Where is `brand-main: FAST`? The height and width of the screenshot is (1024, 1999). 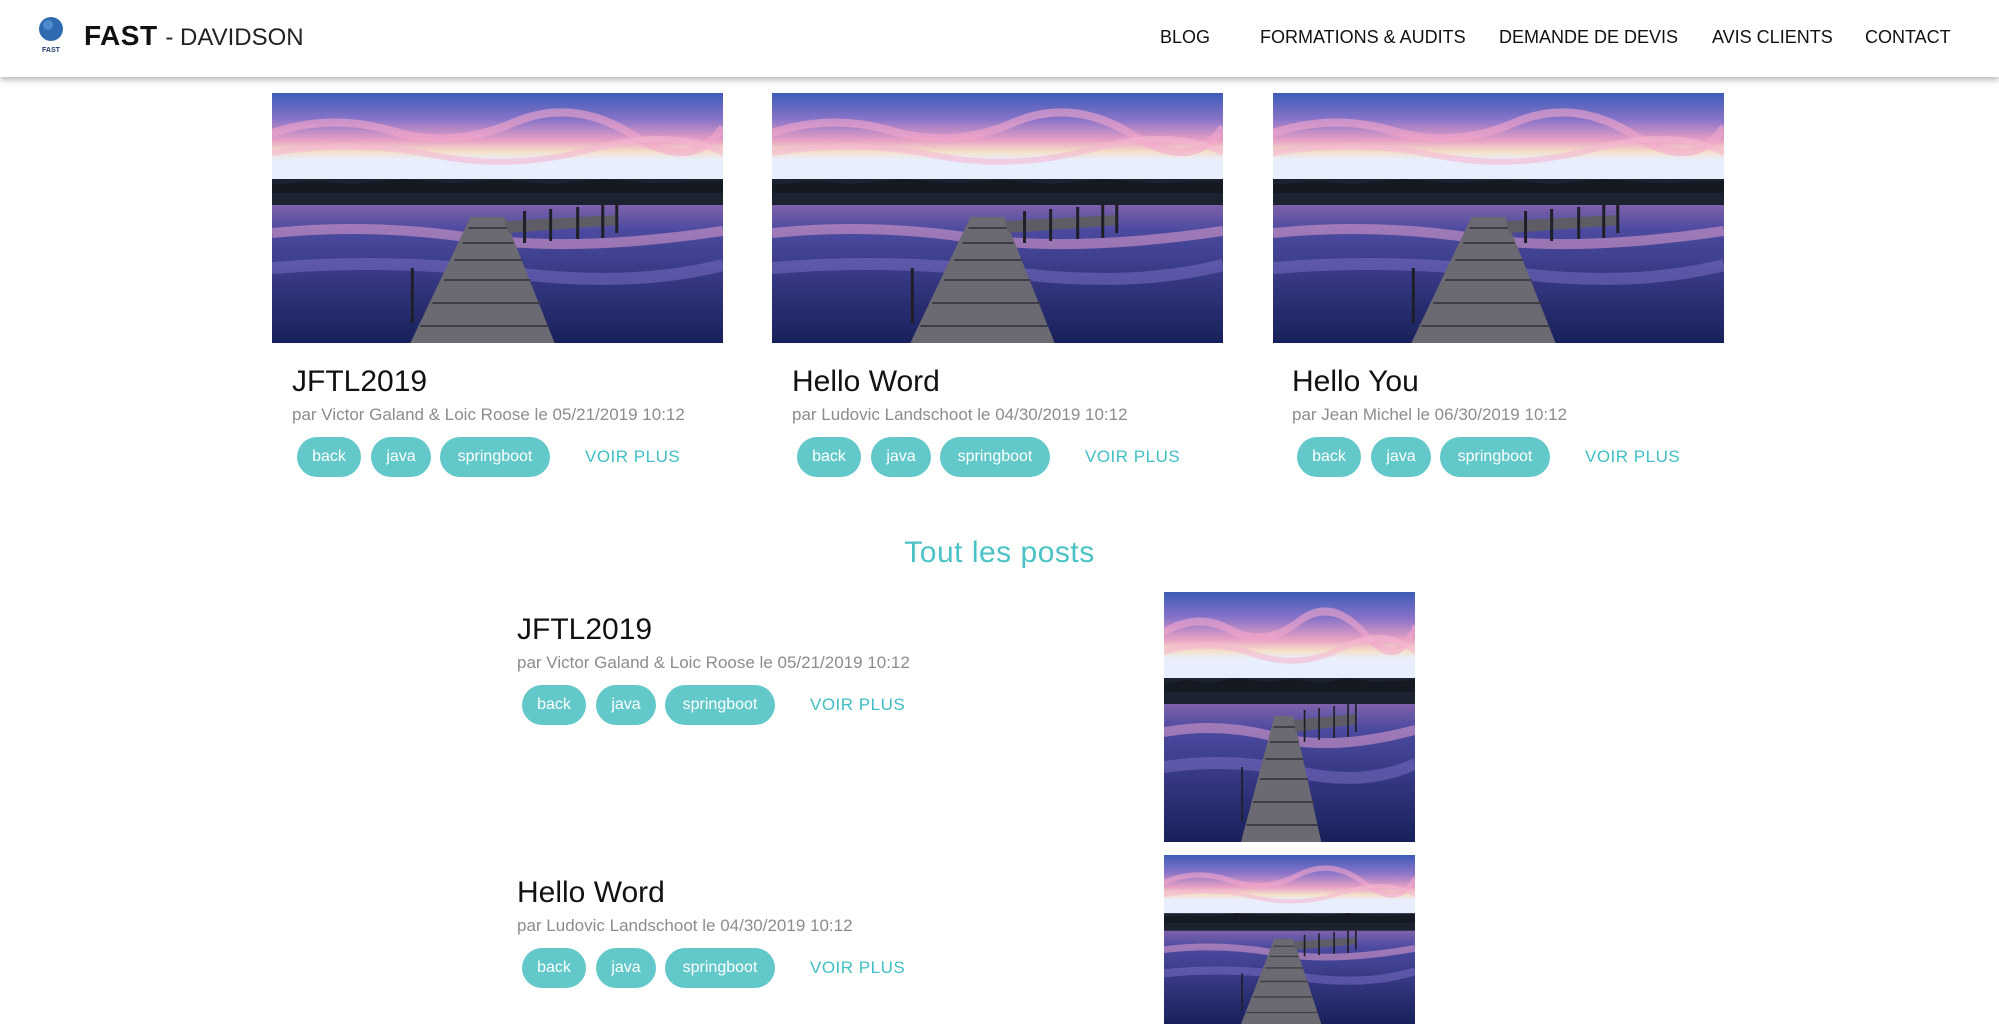
brand-main: FAST is located at coordinates (121, 35).